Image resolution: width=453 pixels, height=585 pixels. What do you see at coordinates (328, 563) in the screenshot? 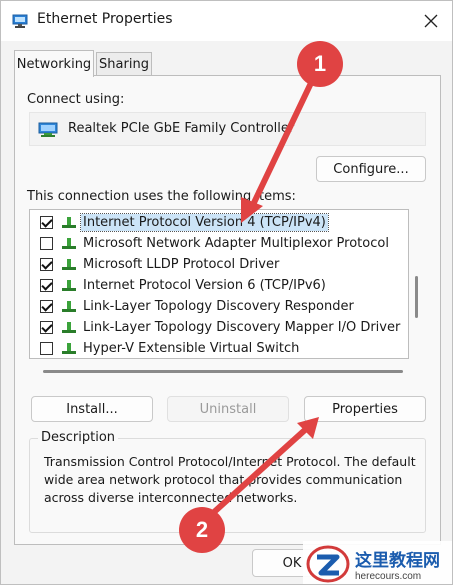
I see `watermark-logo-icon` at bounding box center [328, 563].